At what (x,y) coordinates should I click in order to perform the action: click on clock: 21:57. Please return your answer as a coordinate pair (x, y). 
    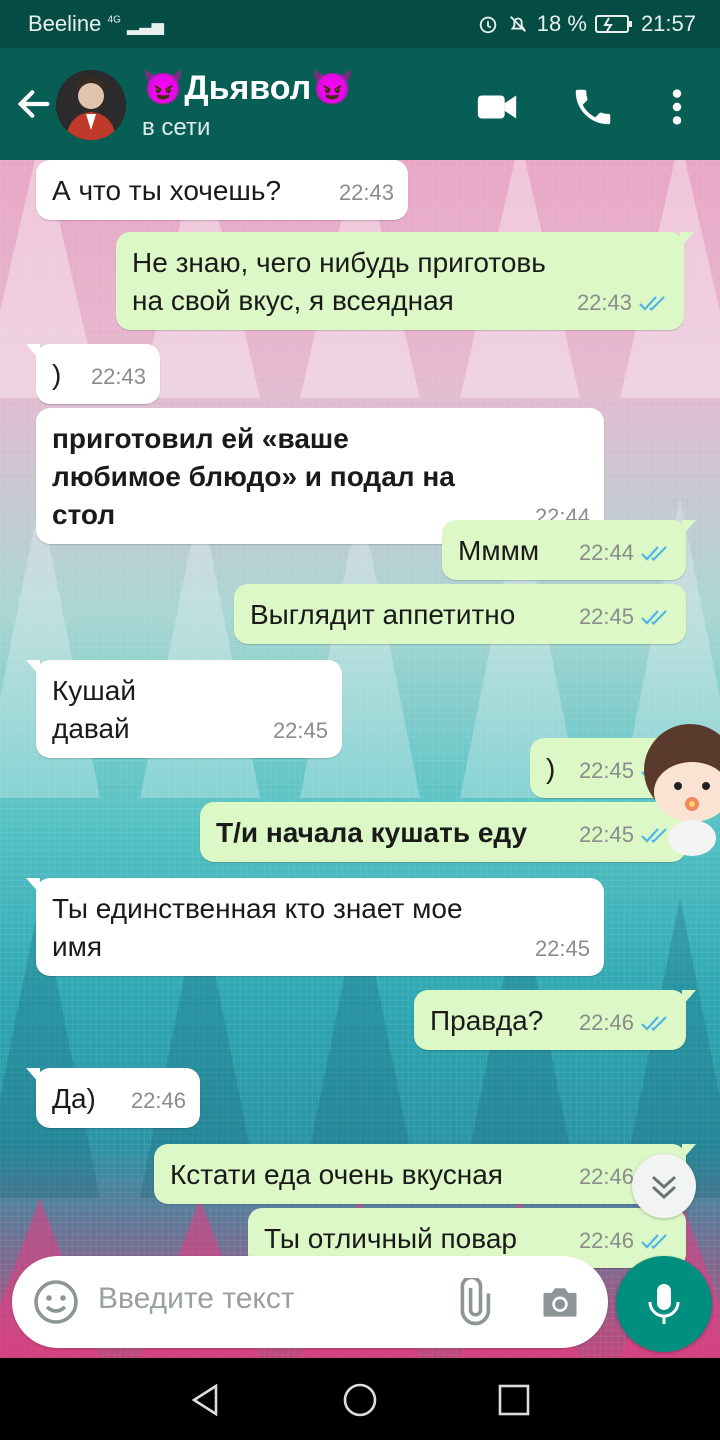
    Looking at the image, I should click on (668, 23).